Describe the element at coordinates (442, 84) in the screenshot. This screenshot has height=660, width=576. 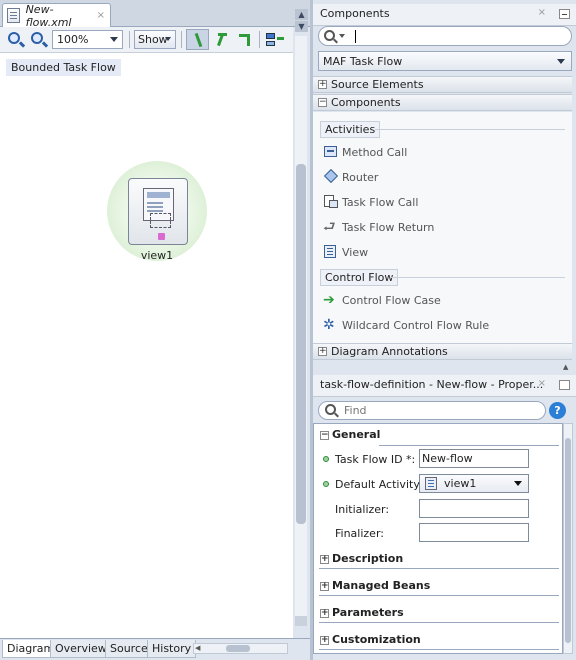
I see `section-source-elements: + Source Elements` at that location.